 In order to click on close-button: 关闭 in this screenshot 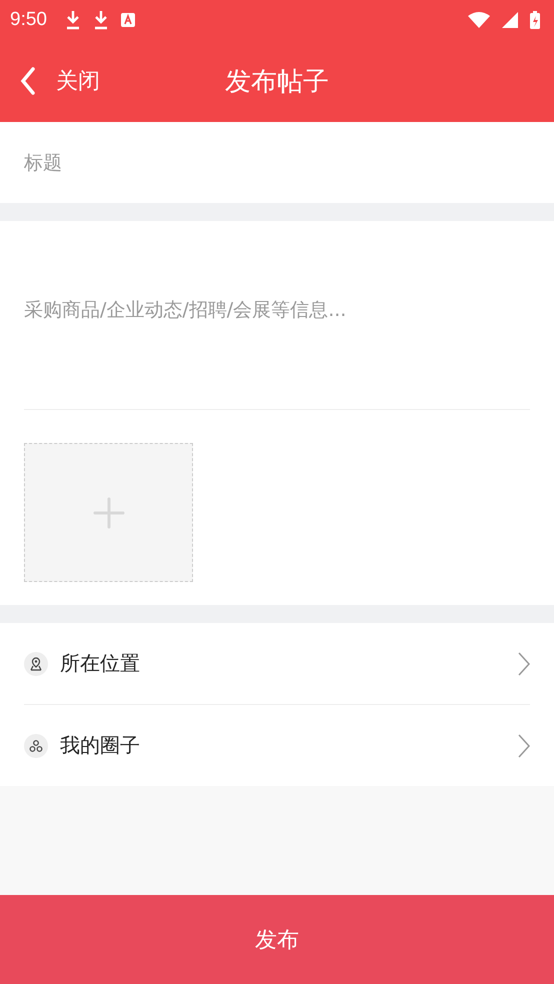, I will do `click(50, 81)`.